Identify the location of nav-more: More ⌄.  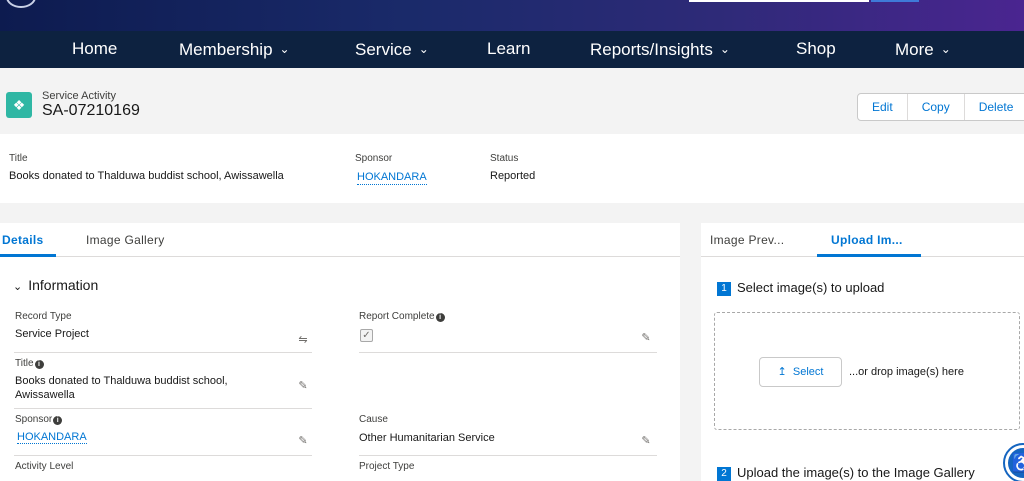
(923, 49).